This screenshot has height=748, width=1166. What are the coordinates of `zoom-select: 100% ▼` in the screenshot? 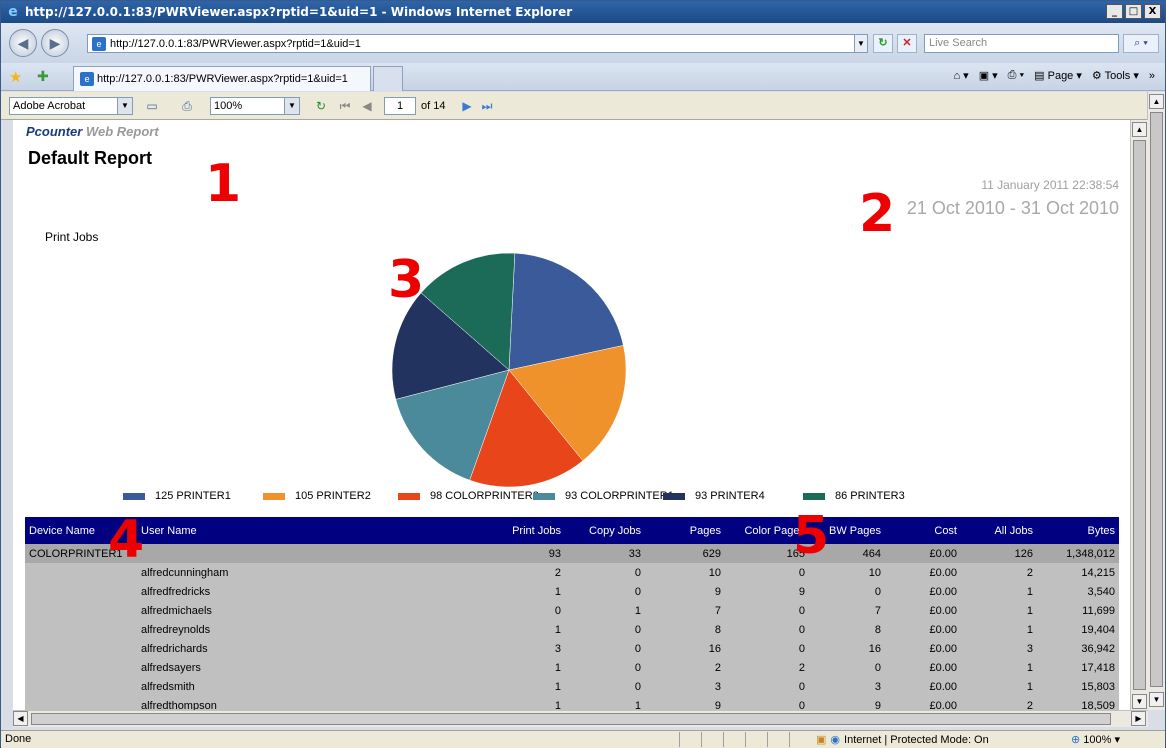 It's located at (255, 106).